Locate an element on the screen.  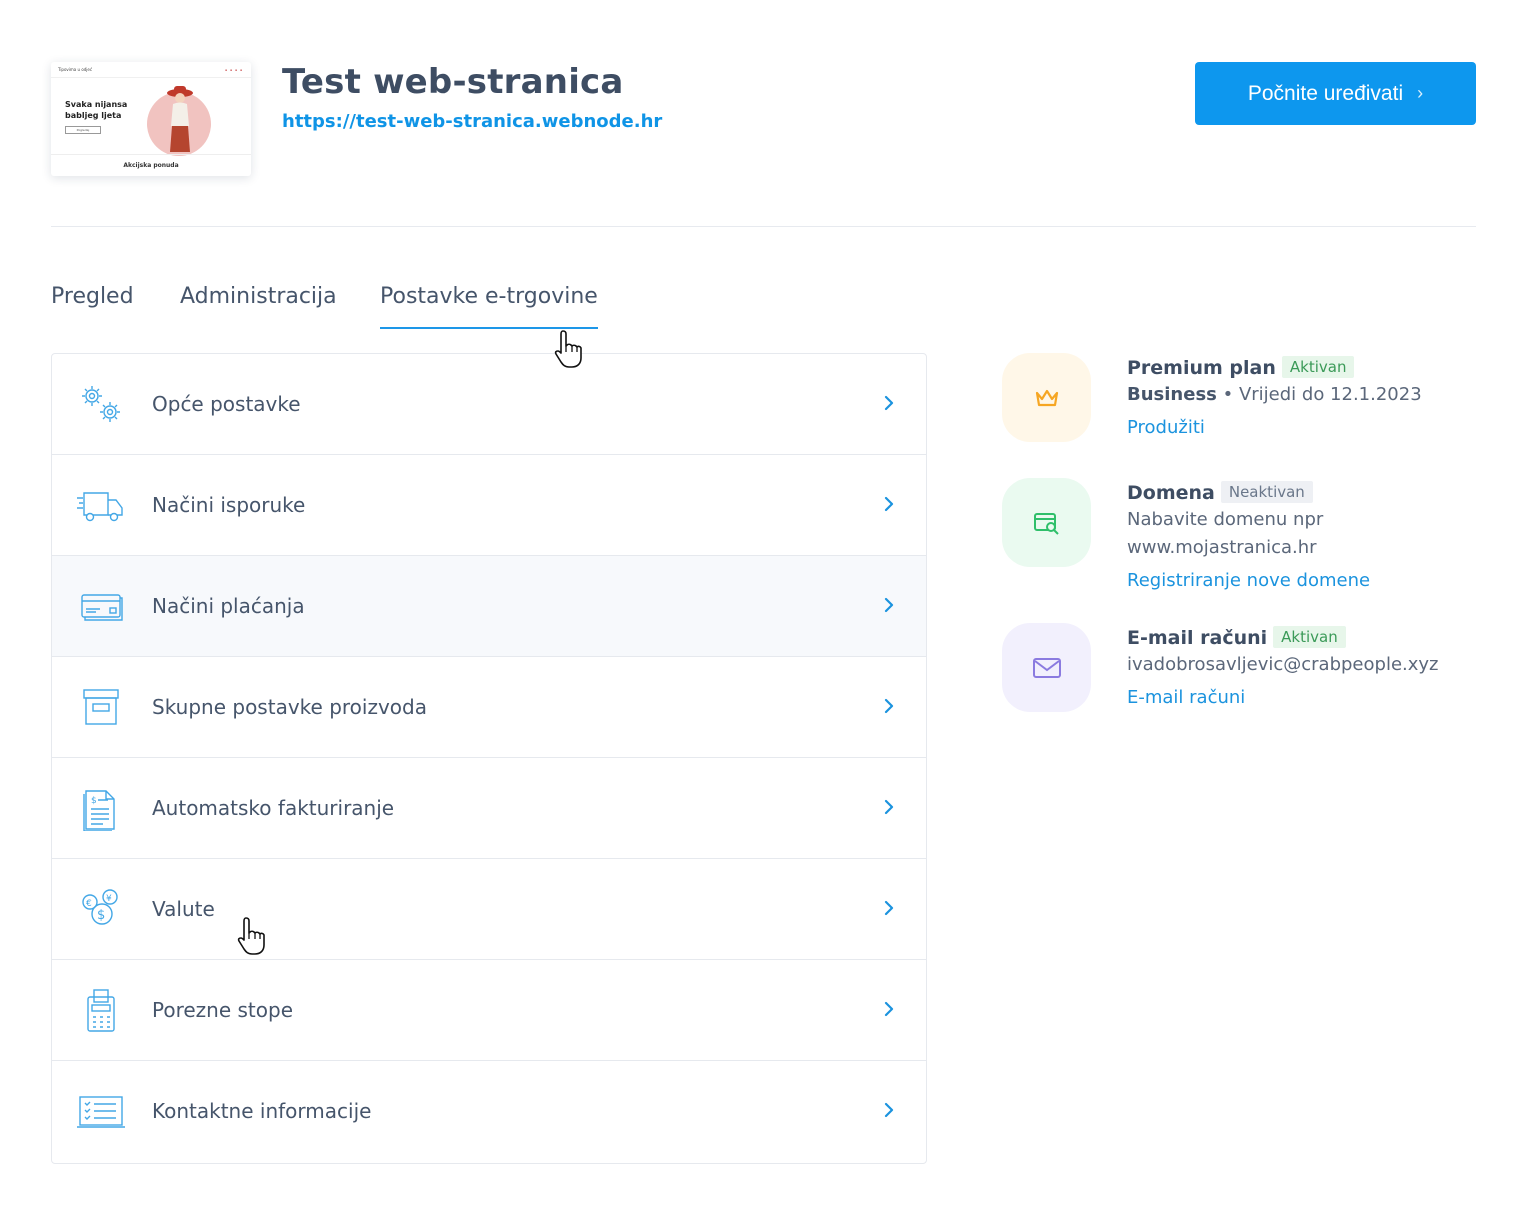
domain-hint-line-2: www.mojastranica.hr is located at coordinates (1222, 547).